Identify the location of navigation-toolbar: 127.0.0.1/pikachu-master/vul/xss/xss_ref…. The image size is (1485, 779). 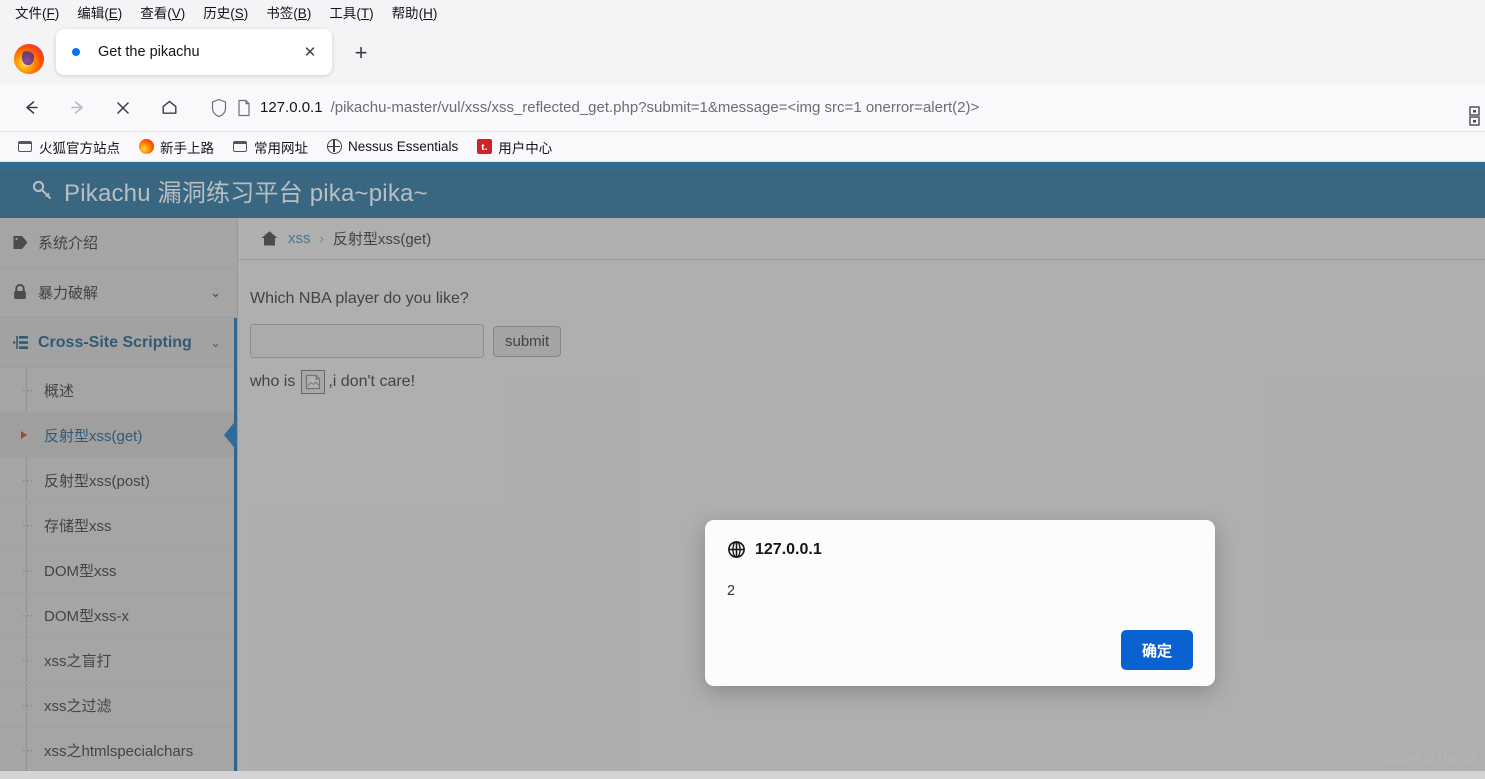
(742, 108).